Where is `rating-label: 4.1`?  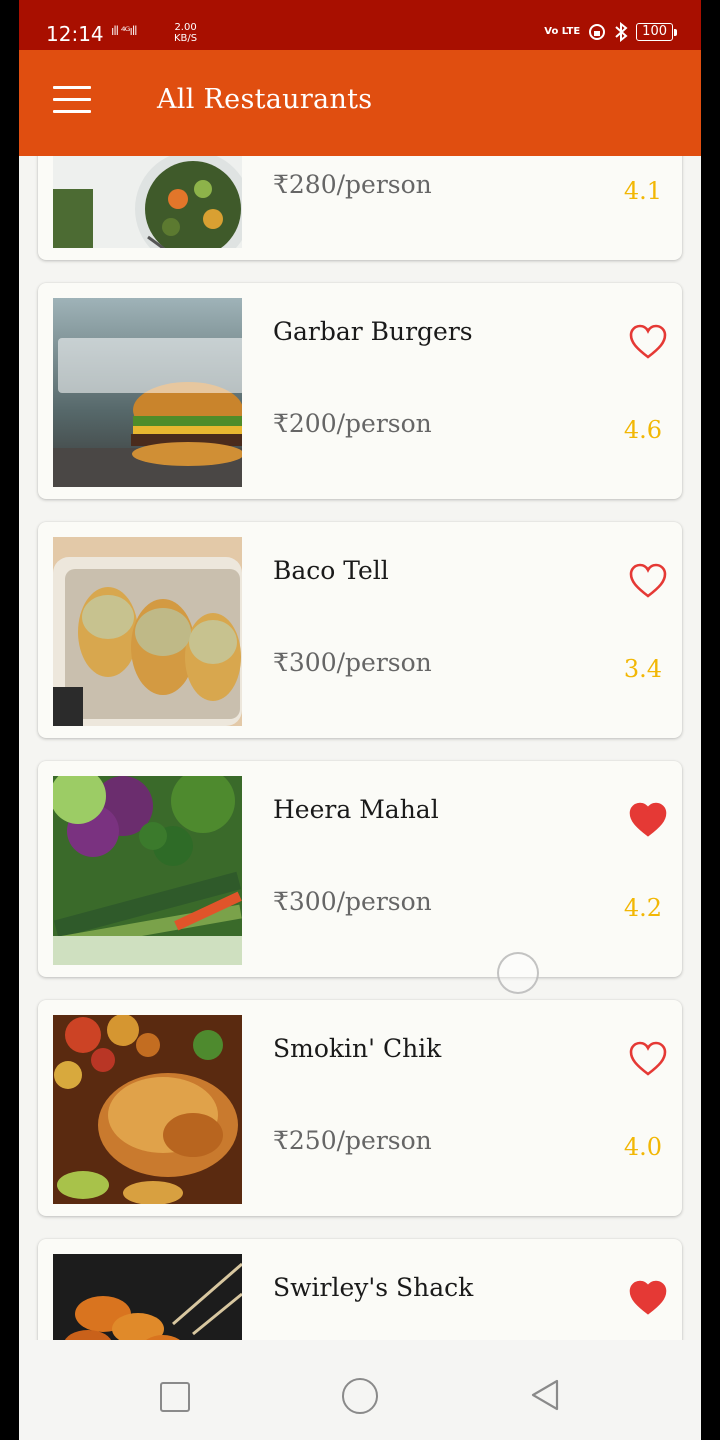 rating-label: 4.1 is located at coordinates (642, 191).